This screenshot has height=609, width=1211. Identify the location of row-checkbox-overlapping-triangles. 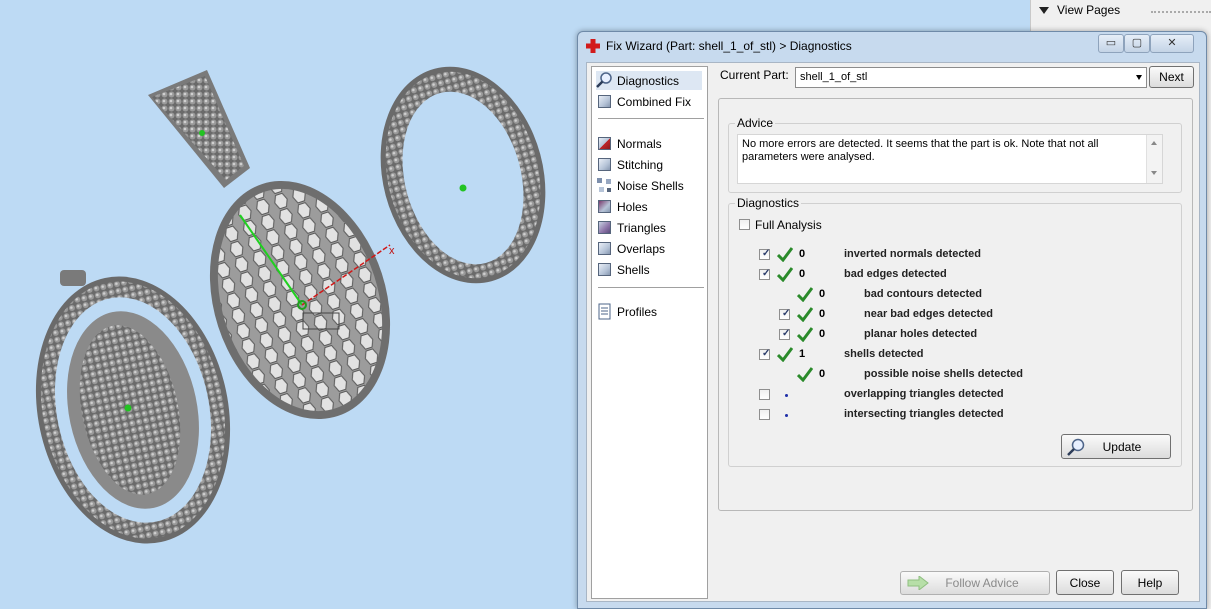
(764, 394).